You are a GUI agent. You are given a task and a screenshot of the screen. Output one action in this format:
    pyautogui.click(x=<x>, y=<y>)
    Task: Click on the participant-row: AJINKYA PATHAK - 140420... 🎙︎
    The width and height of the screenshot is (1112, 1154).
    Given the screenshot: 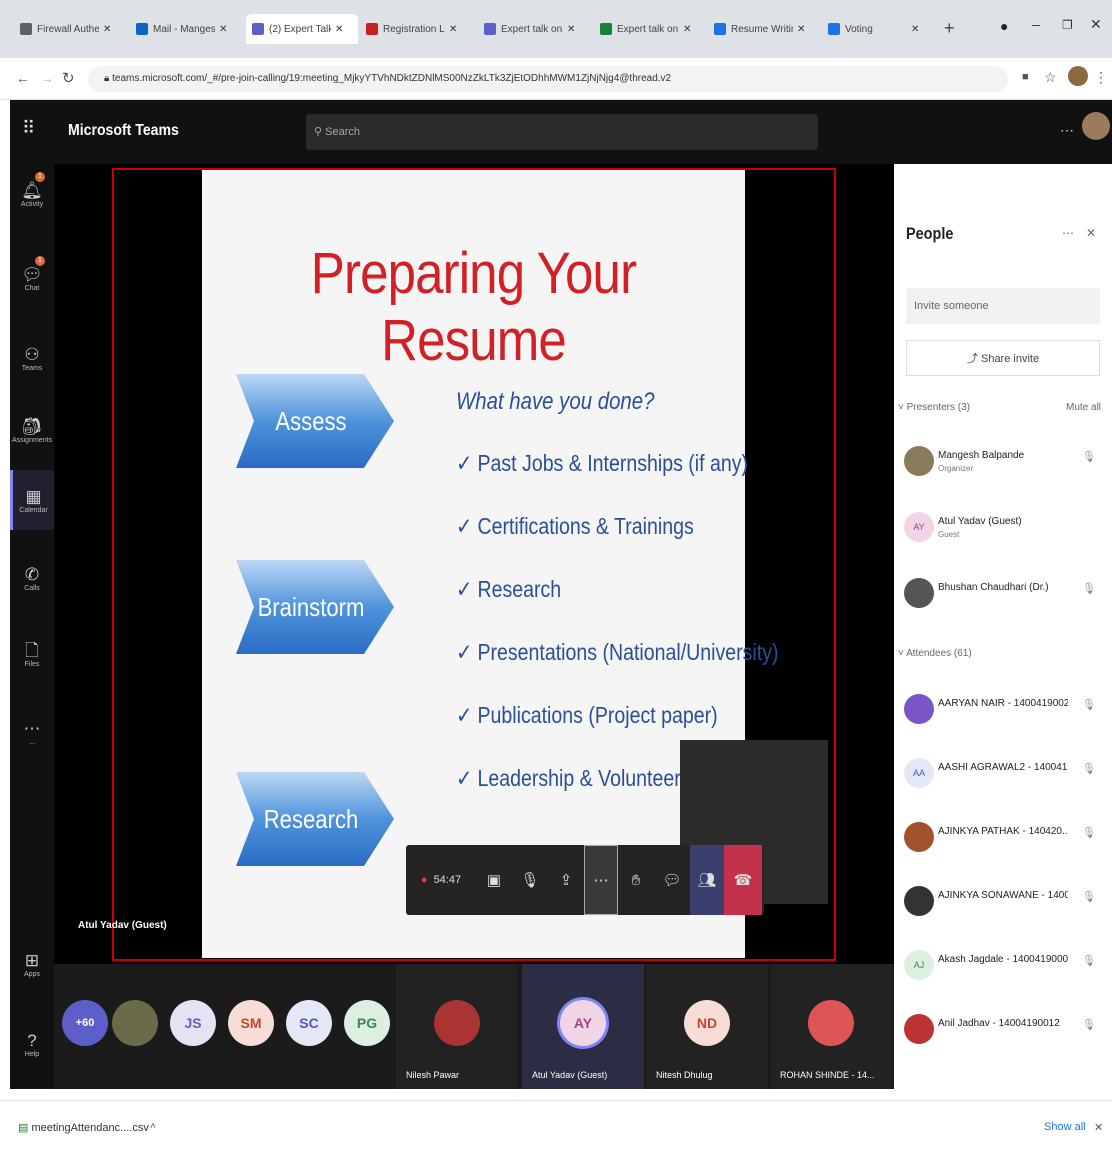 What is the action you would take?
    pyautogui.click(x=1004, y=841)
    